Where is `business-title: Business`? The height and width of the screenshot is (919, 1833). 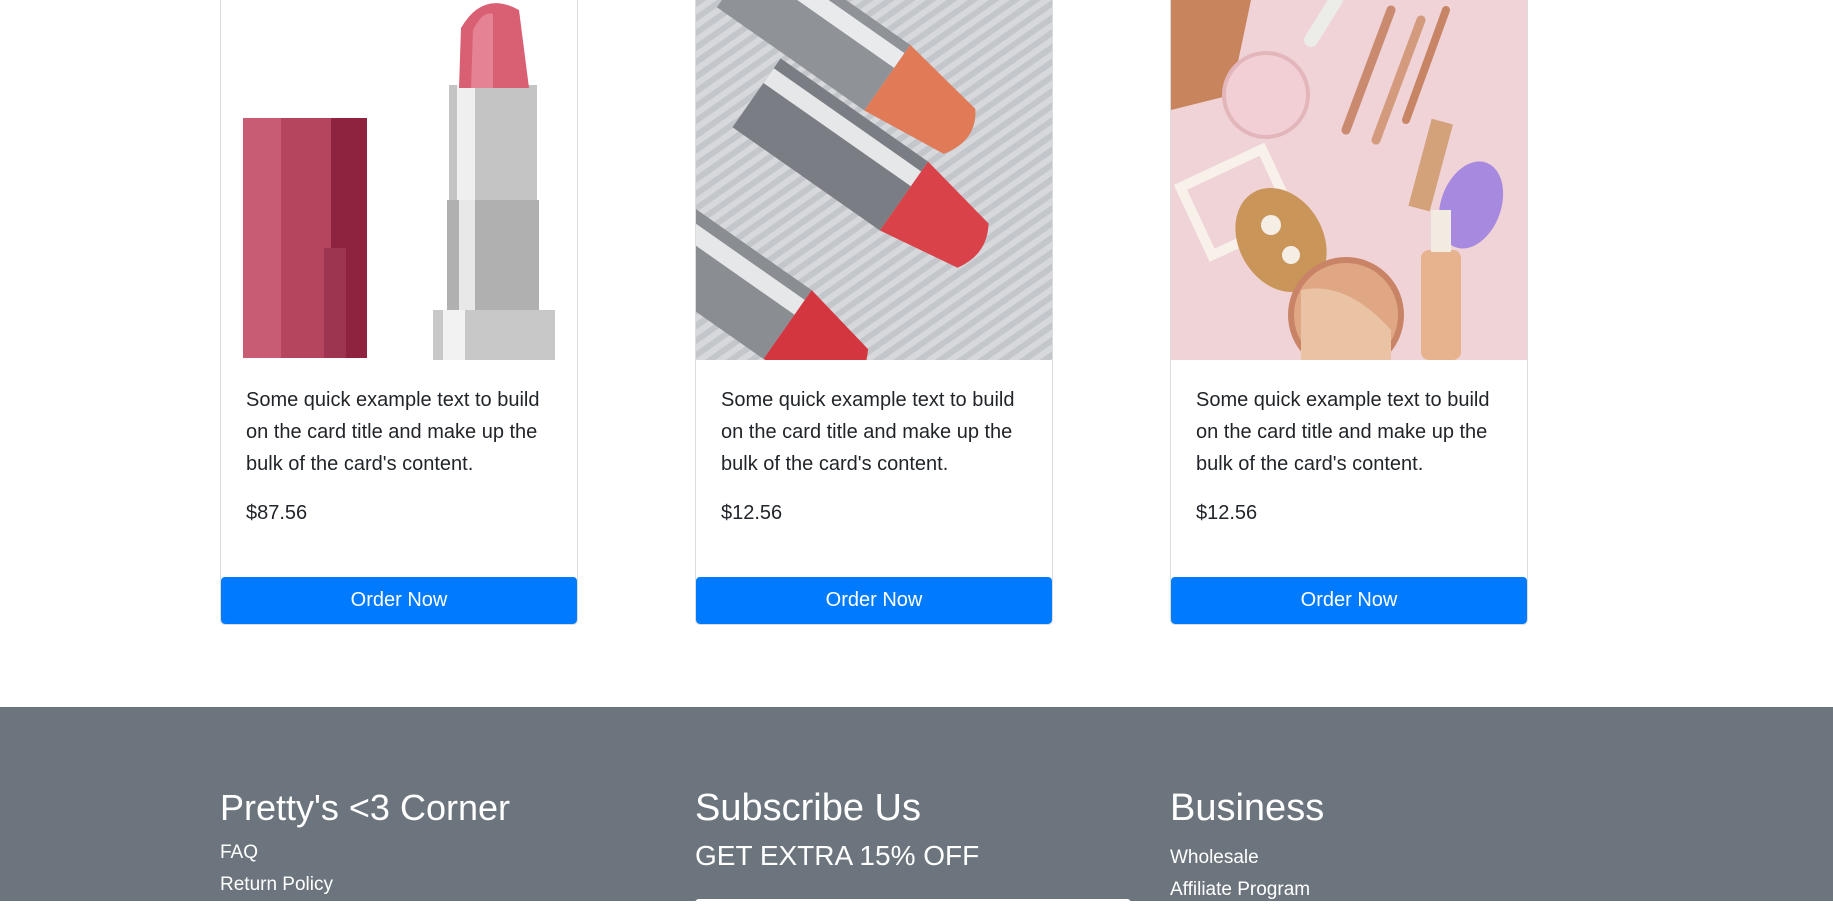
business-title: Business is located at coordinates (1247, 808).